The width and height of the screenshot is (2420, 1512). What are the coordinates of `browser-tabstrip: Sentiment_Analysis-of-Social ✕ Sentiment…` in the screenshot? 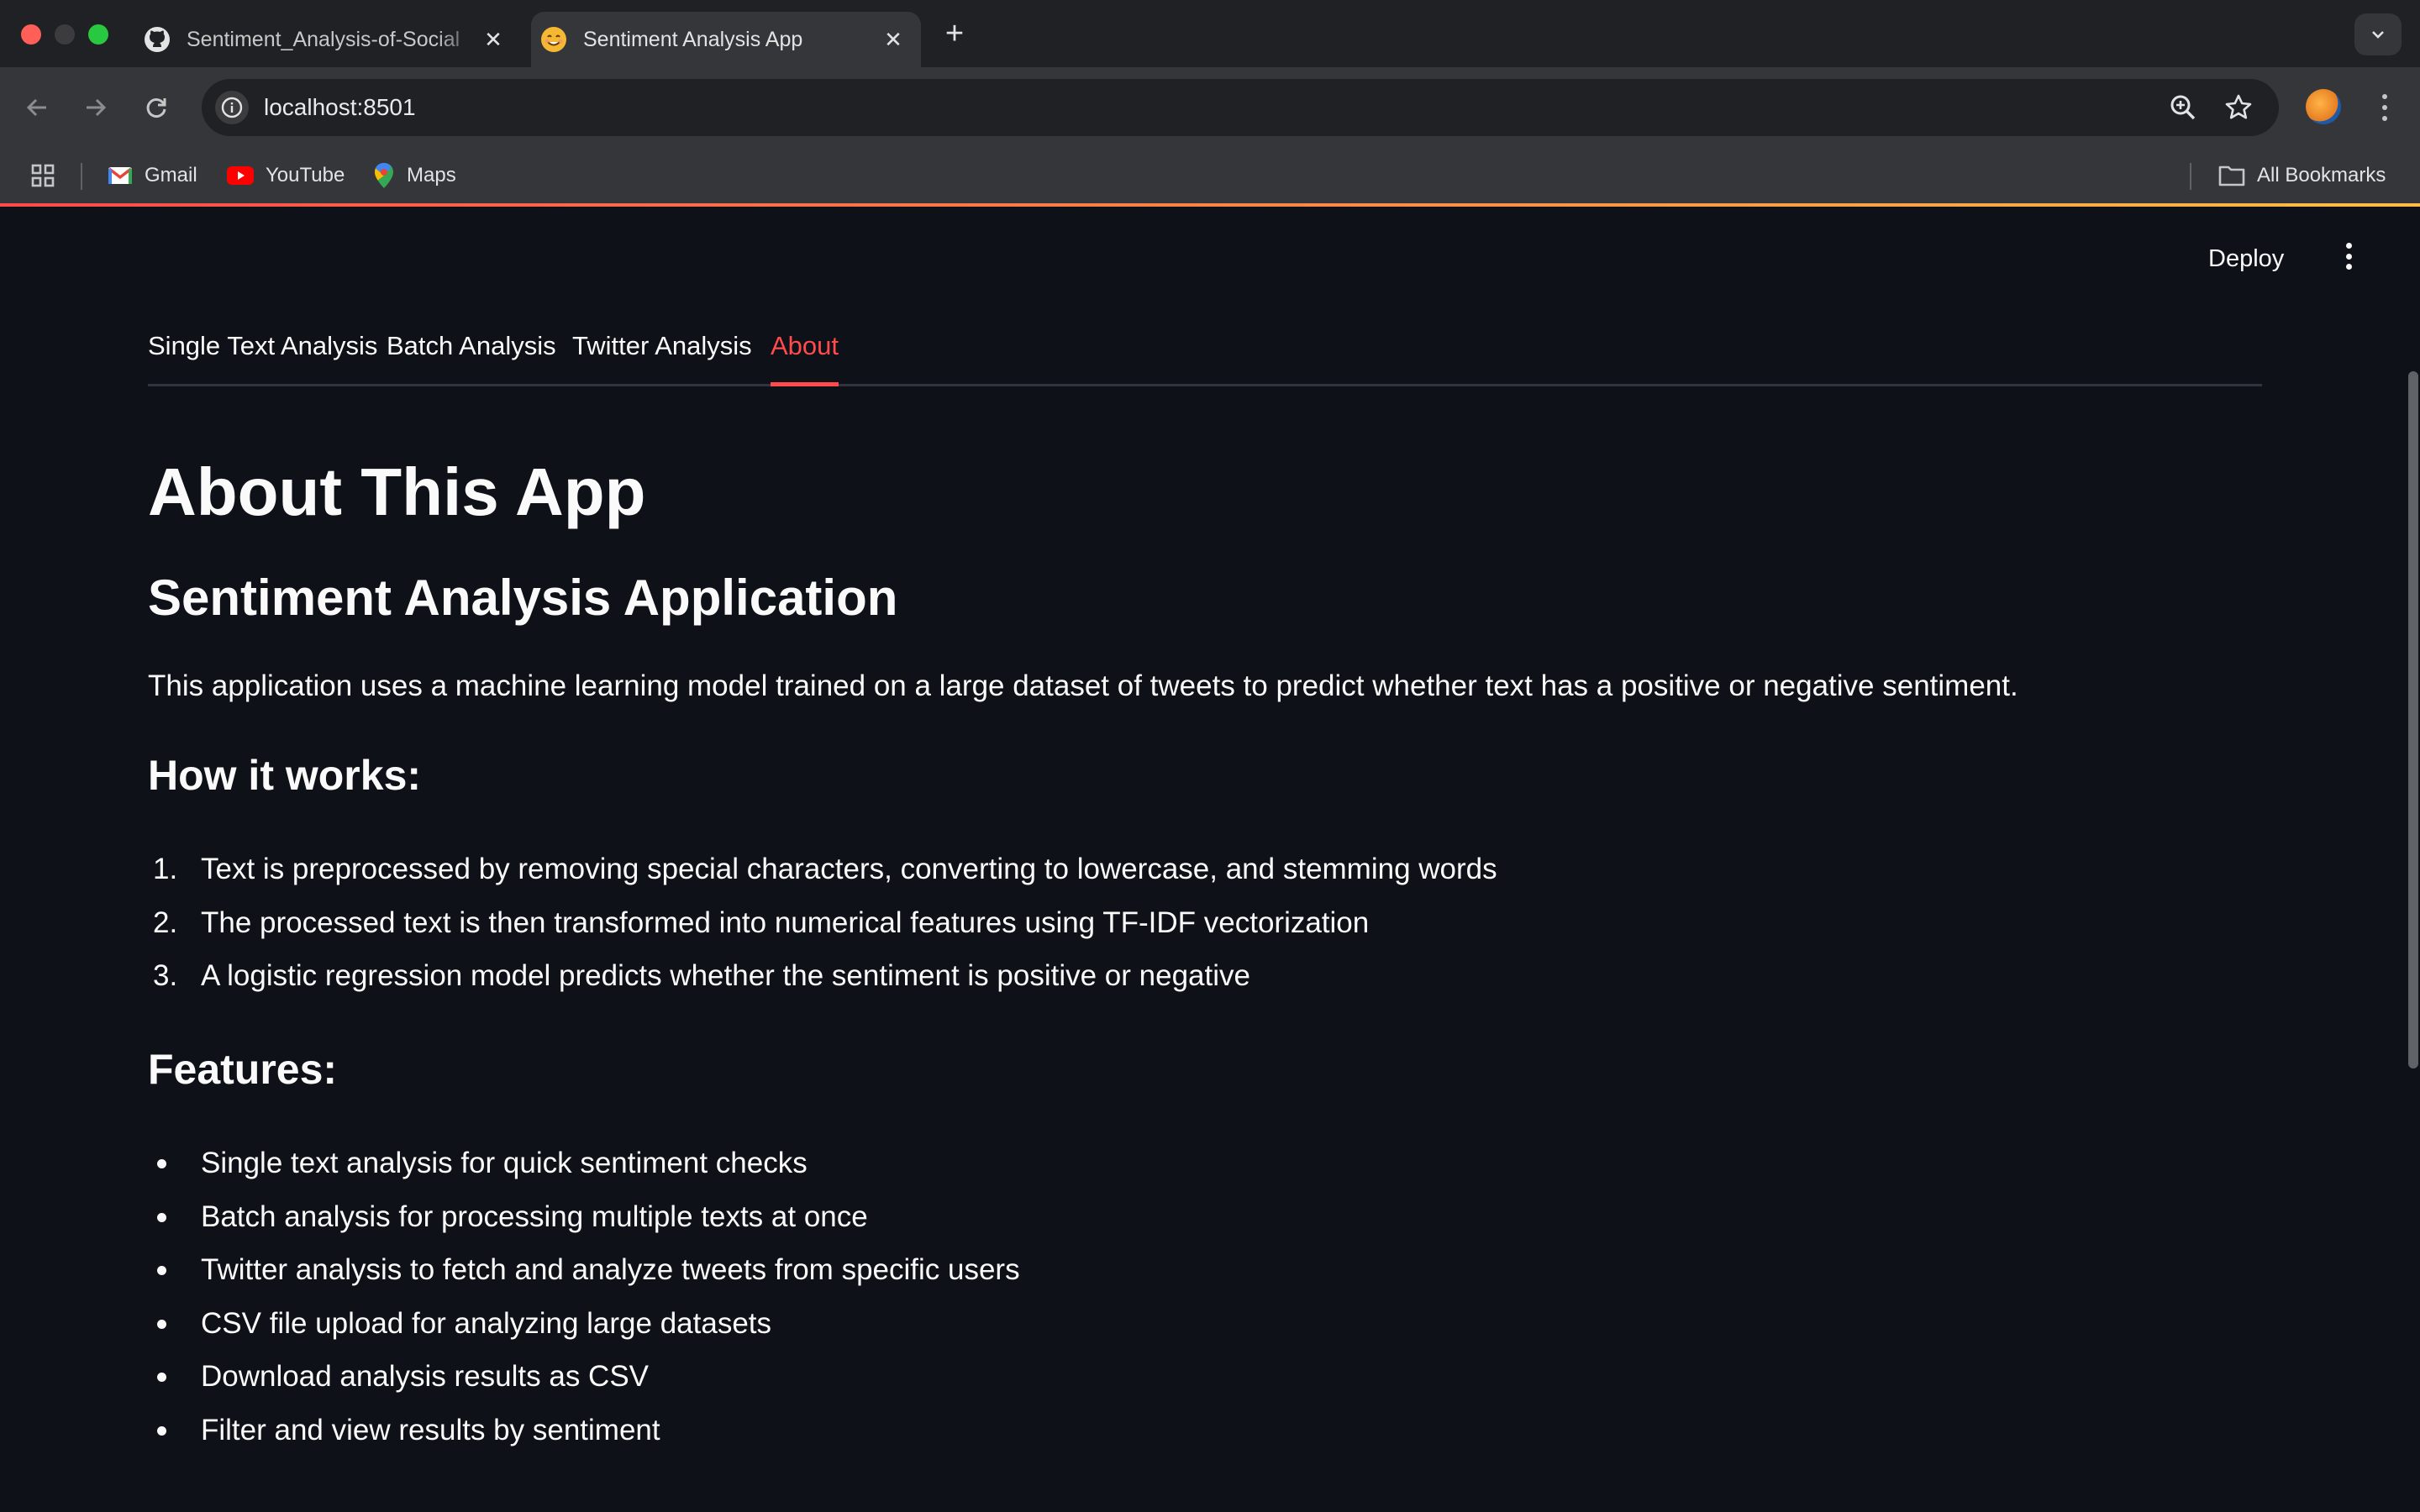 It's located at (1210, 33).